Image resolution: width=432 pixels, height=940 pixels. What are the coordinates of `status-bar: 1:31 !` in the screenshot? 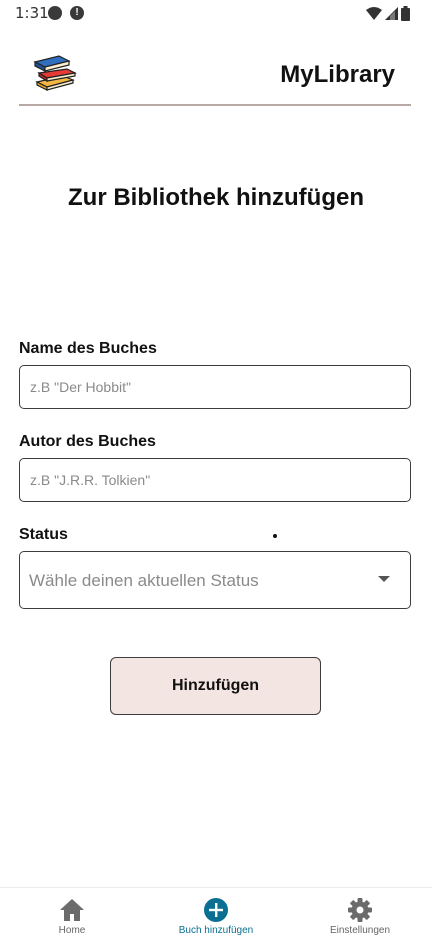 It's located at (216, 13).